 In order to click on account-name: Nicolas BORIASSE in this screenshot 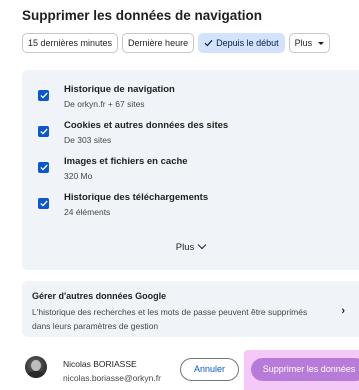, I will do `click(100, 364)`.